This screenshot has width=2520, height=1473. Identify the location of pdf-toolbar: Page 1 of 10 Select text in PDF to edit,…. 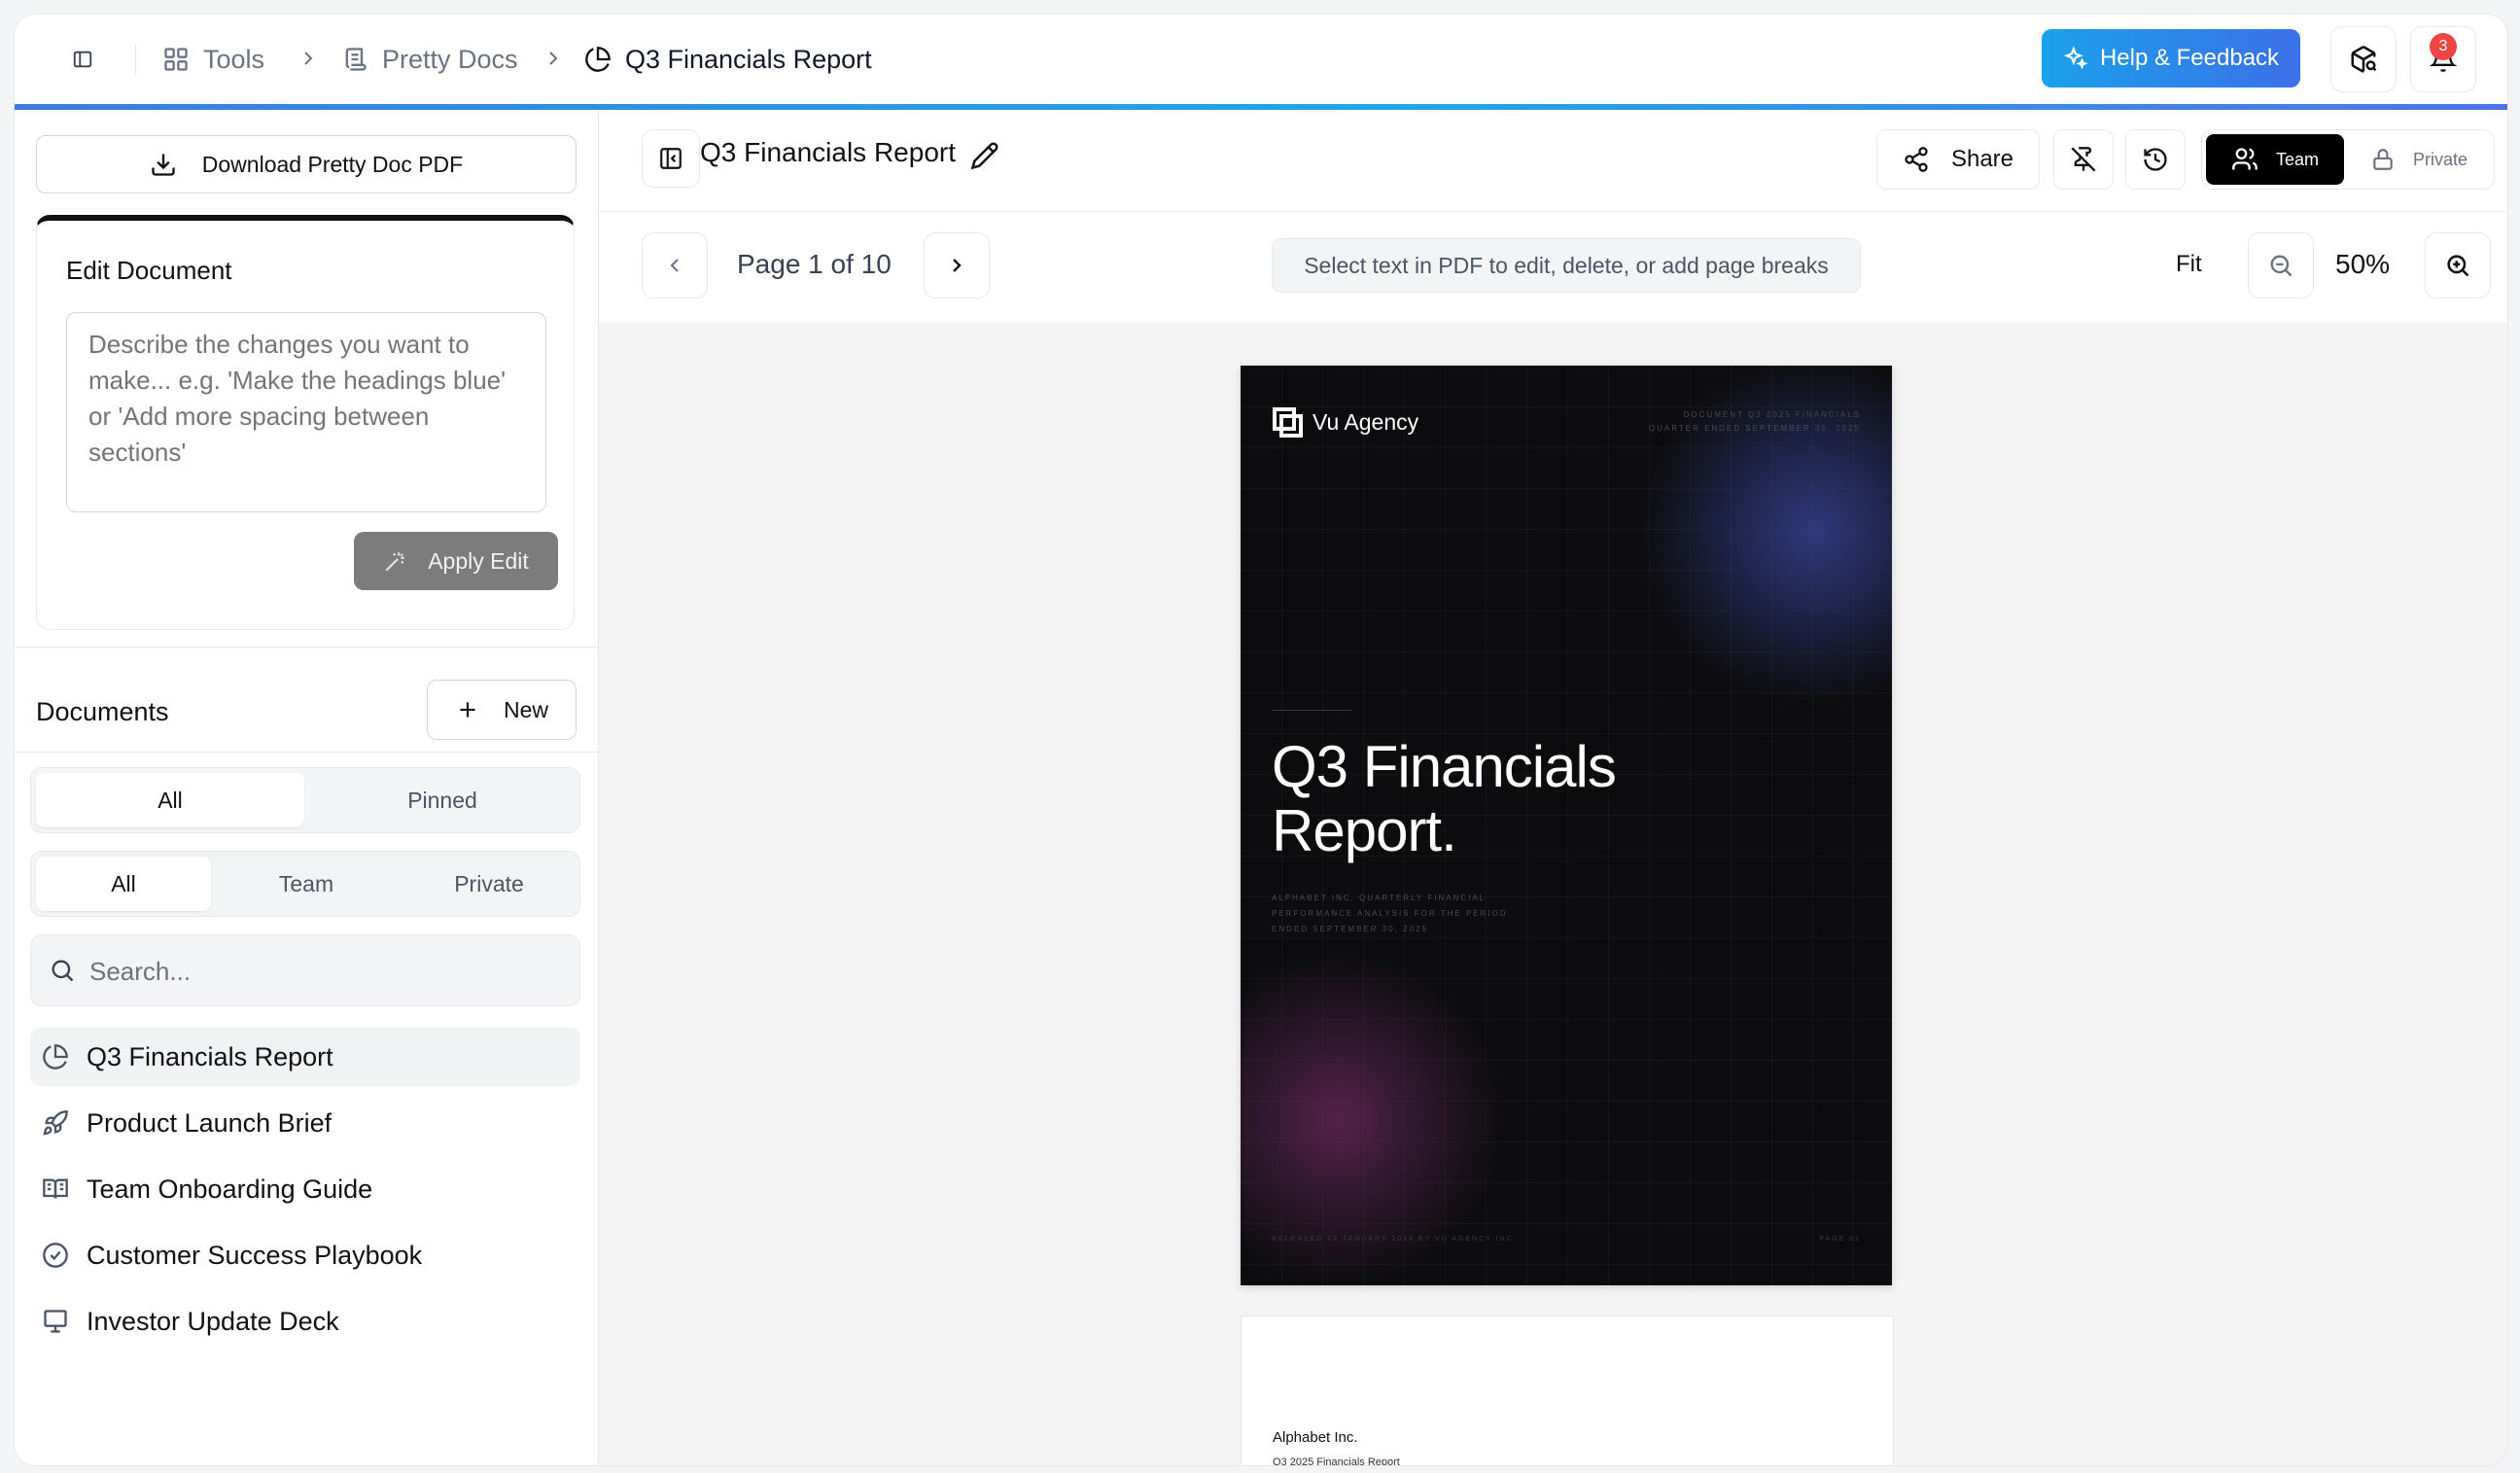
(1553, 267).